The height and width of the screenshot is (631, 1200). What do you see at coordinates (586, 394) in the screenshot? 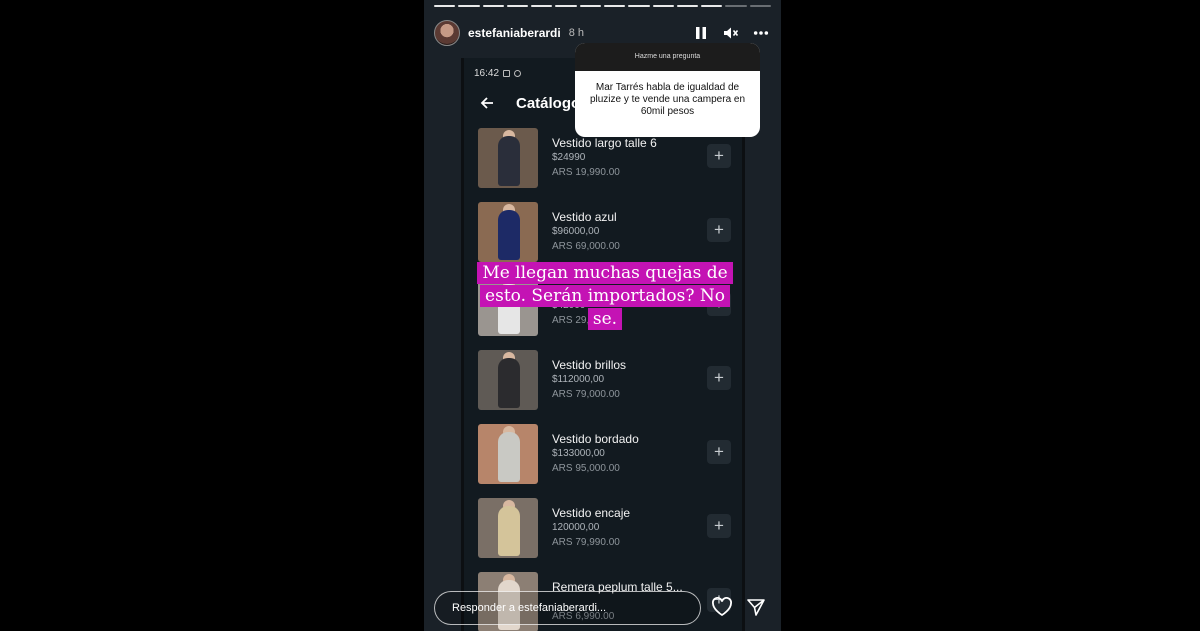
I see `product-price-ars: ARS 79,000.00` at bounding box center [586, 394].